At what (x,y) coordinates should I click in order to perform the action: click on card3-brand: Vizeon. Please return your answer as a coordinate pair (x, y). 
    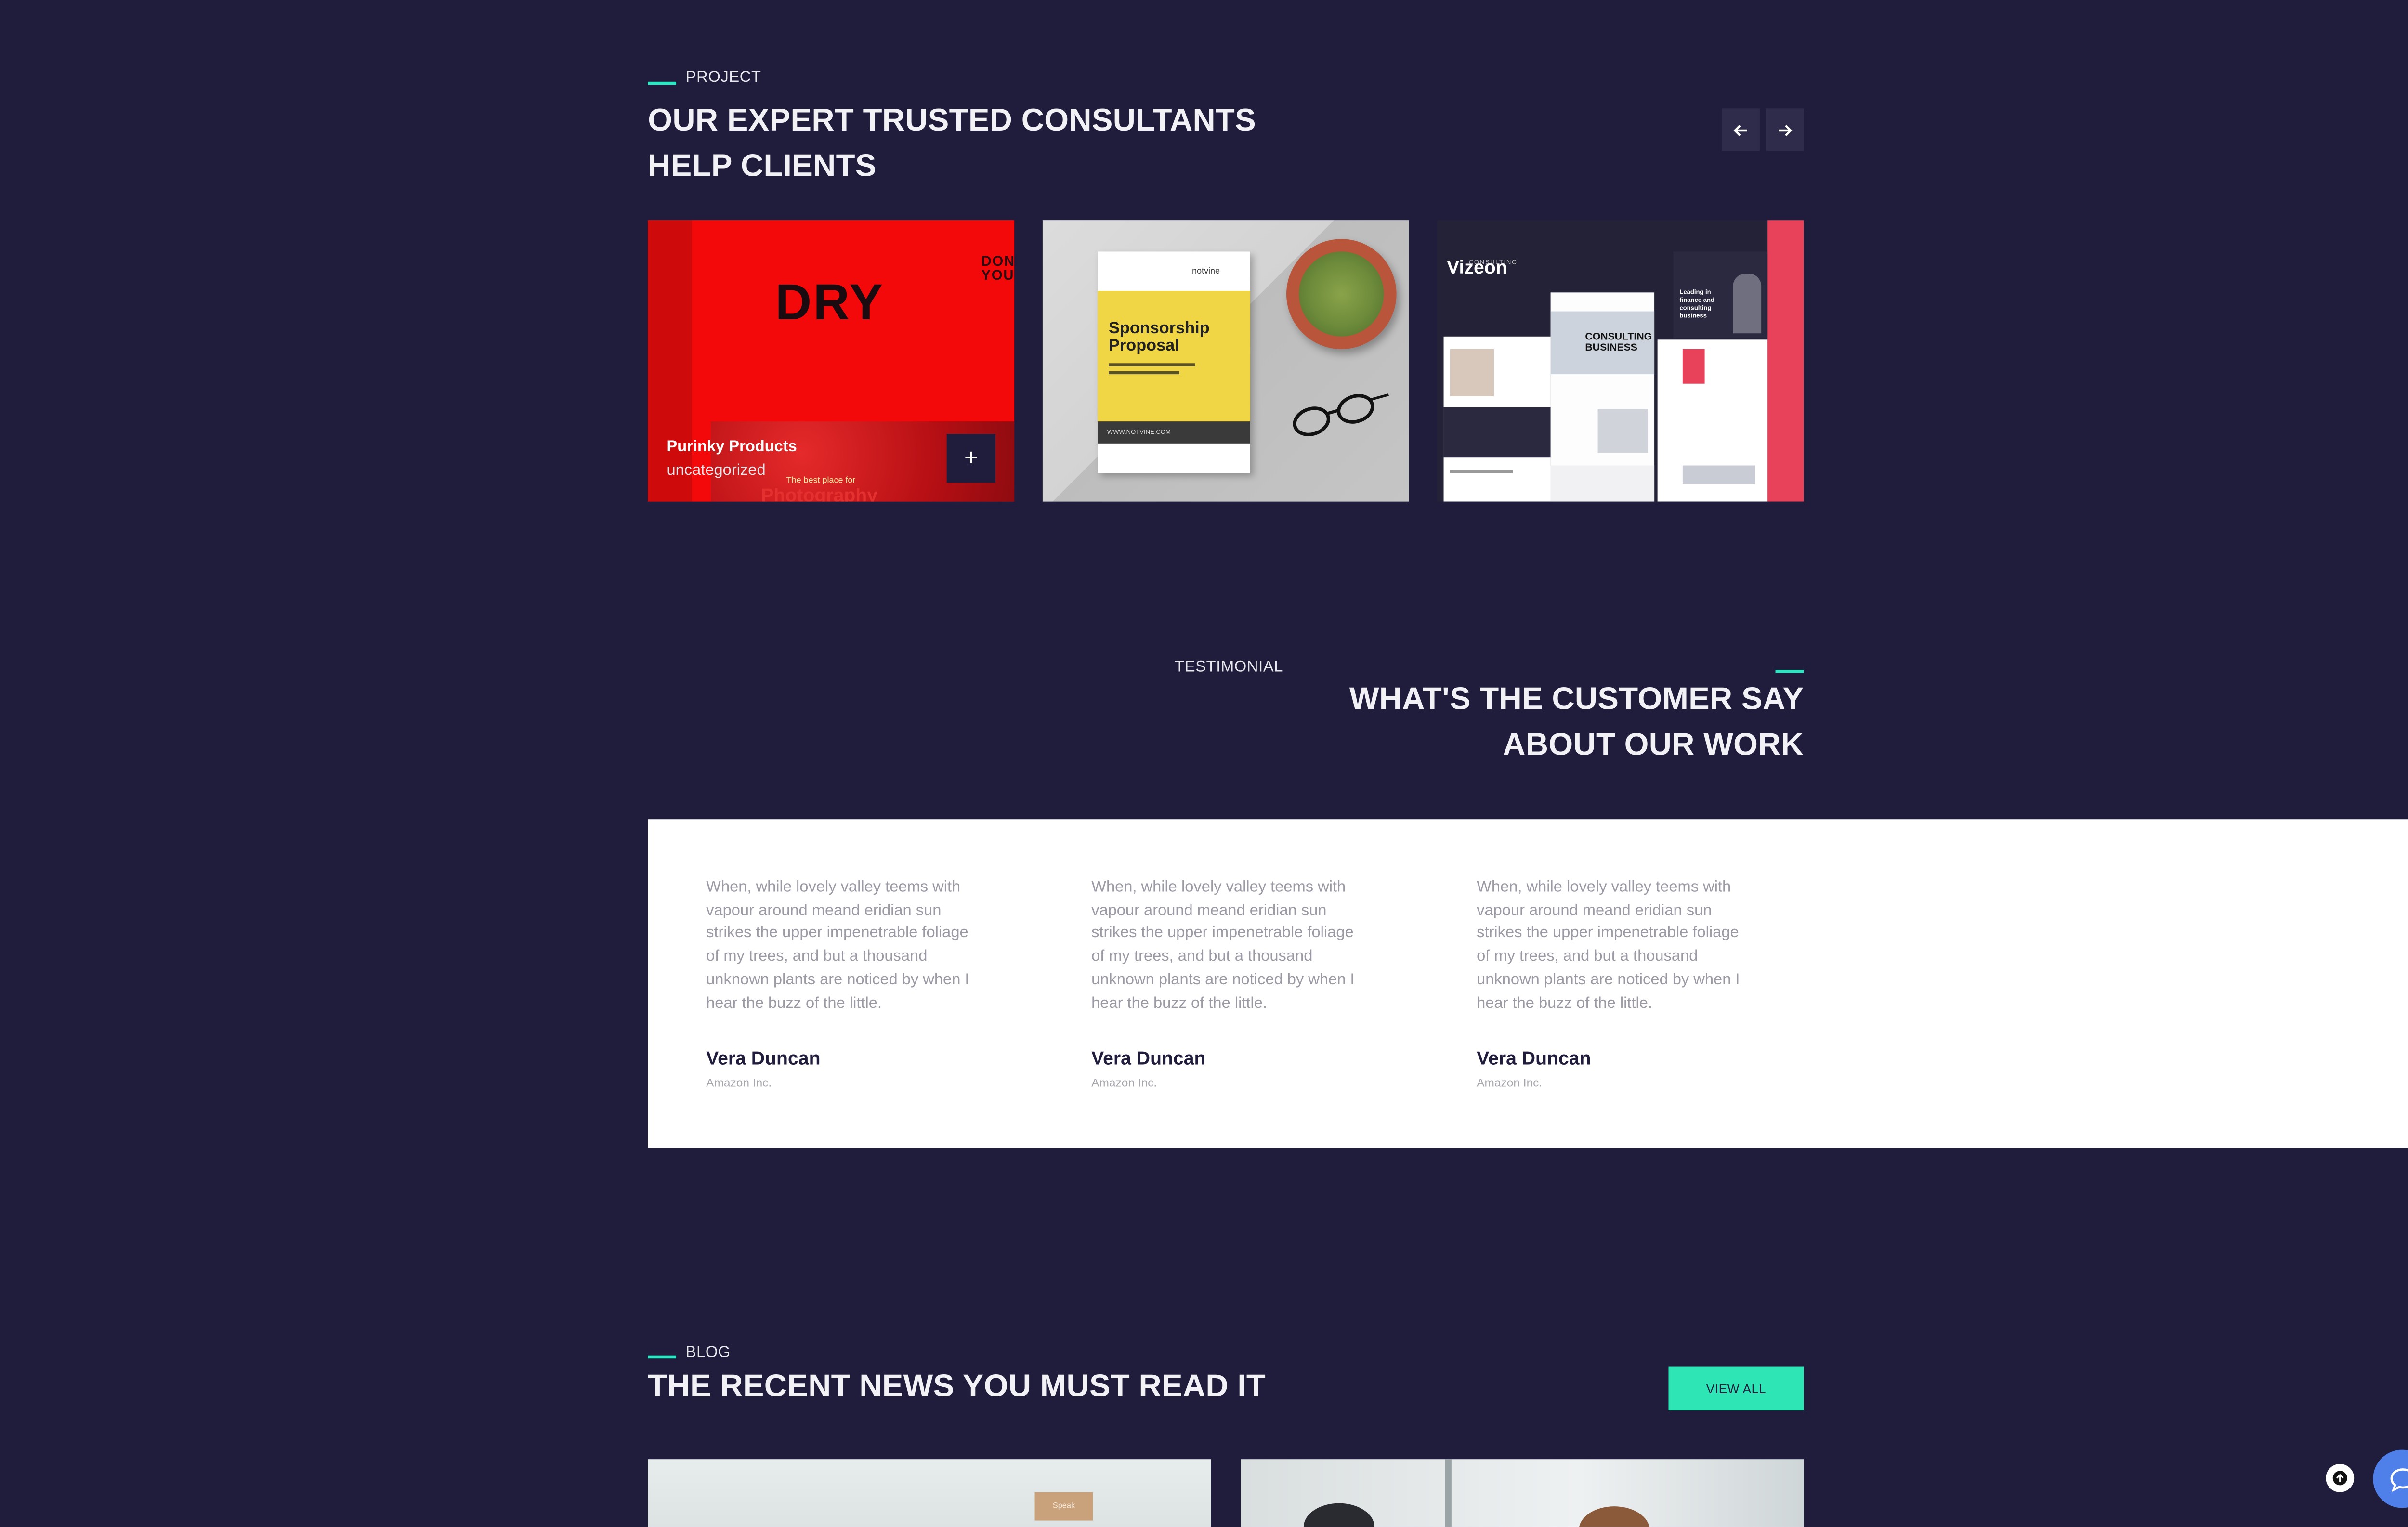
    Looking at the image, I should click on (1477, 267).